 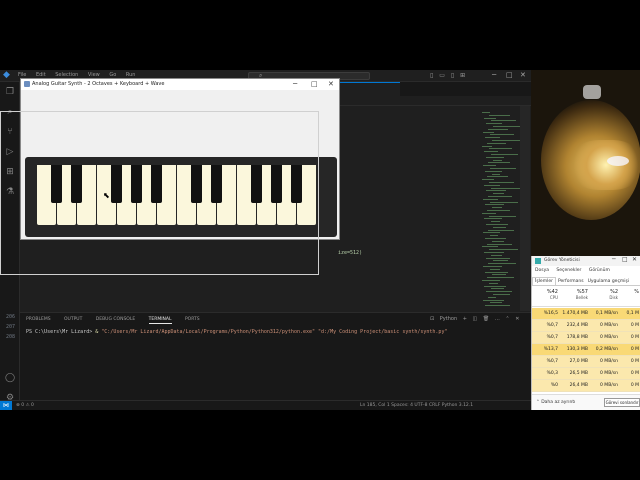 I want to click on car-highlight, so click(x=605, y=165).